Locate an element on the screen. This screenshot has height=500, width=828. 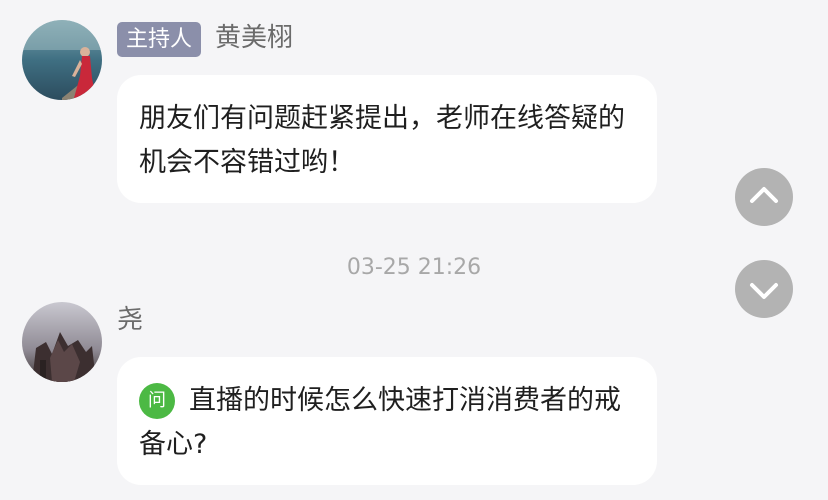
message-text: 朋友们有问题赶紧提出，老师在线答疑的机会不容错过哟！ is located at coordinates (382, 140).